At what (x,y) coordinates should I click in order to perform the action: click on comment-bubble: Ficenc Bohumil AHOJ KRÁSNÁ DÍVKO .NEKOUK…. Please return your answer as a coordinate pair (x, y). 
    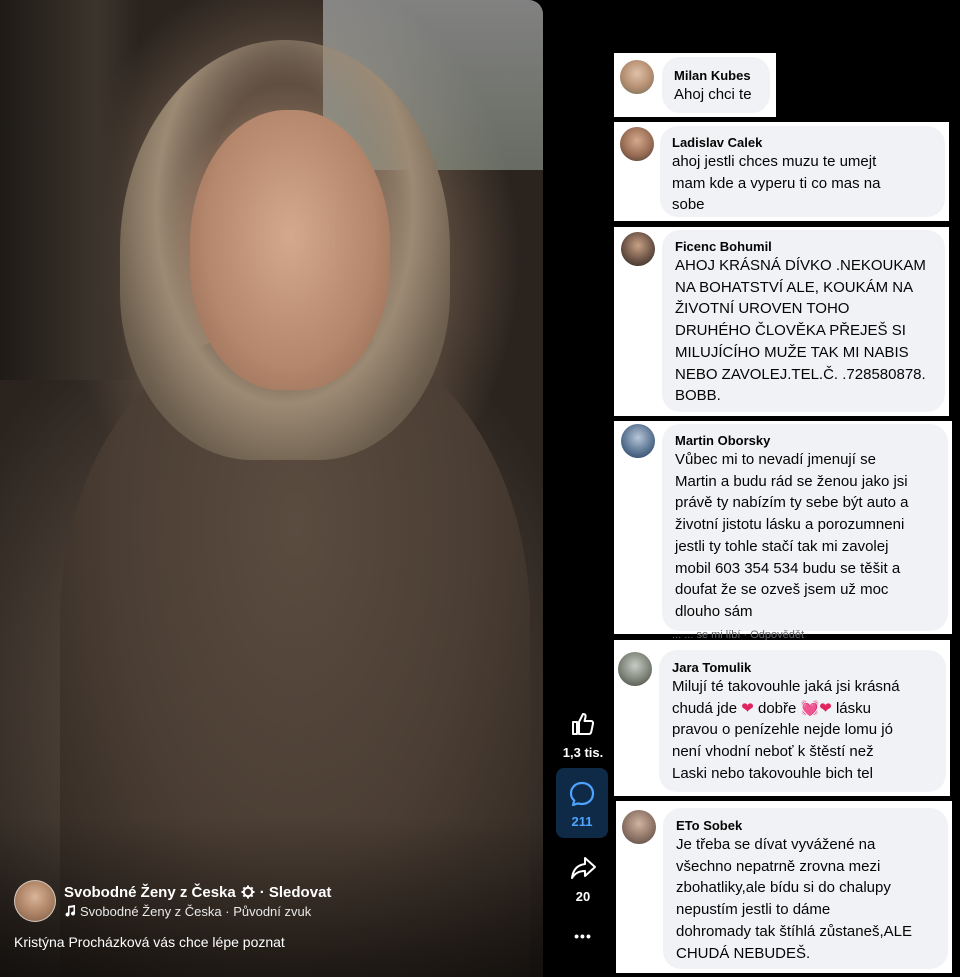
    Looking at the image, I should click on (803, 321).